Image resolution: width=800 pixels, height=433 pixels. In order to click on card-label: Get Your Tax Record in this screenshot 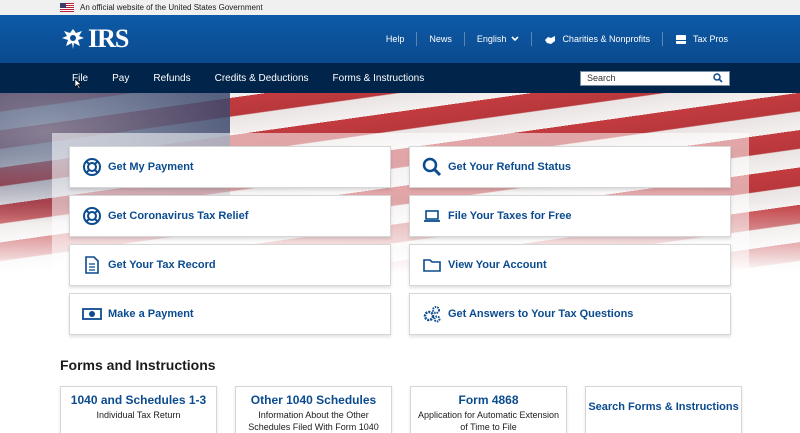, I will do `click(162, 265)`.